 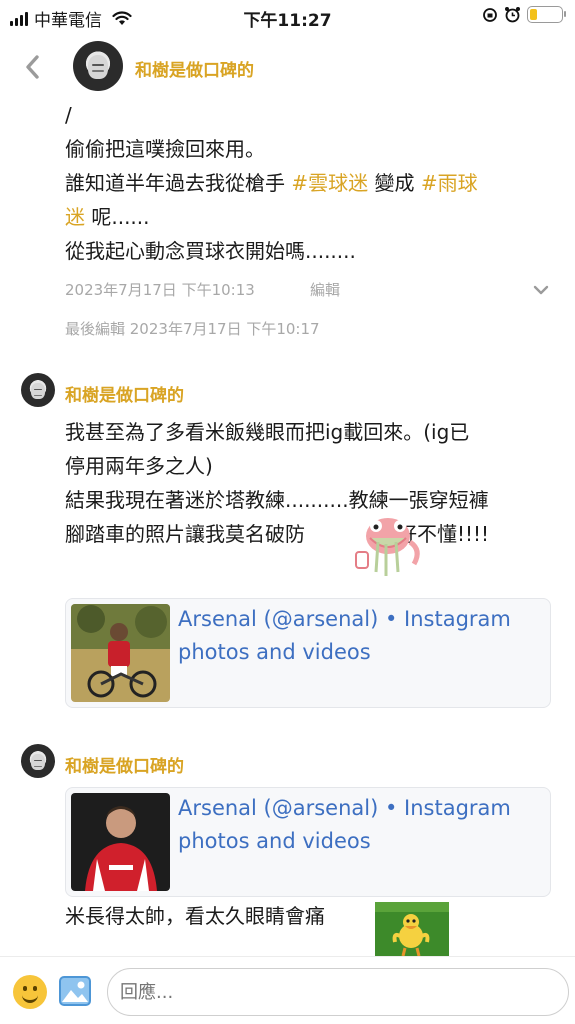 What do you see at coordinates (387, 547) in the screenshot?
I see `pink-frog-sticker` at bounding box center [387, 547].